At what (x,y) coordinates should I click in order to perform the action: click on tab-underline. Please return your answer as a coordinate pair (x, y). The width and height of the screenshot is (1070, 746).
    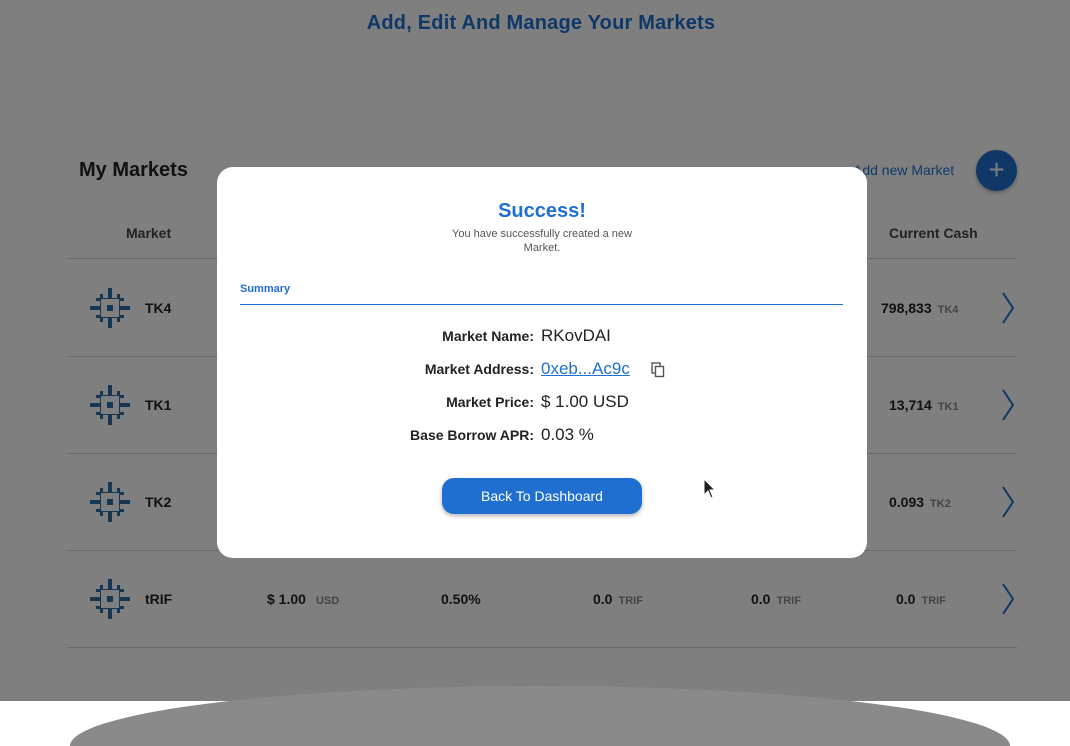
    Looking at the image, I should click on (541, 304).